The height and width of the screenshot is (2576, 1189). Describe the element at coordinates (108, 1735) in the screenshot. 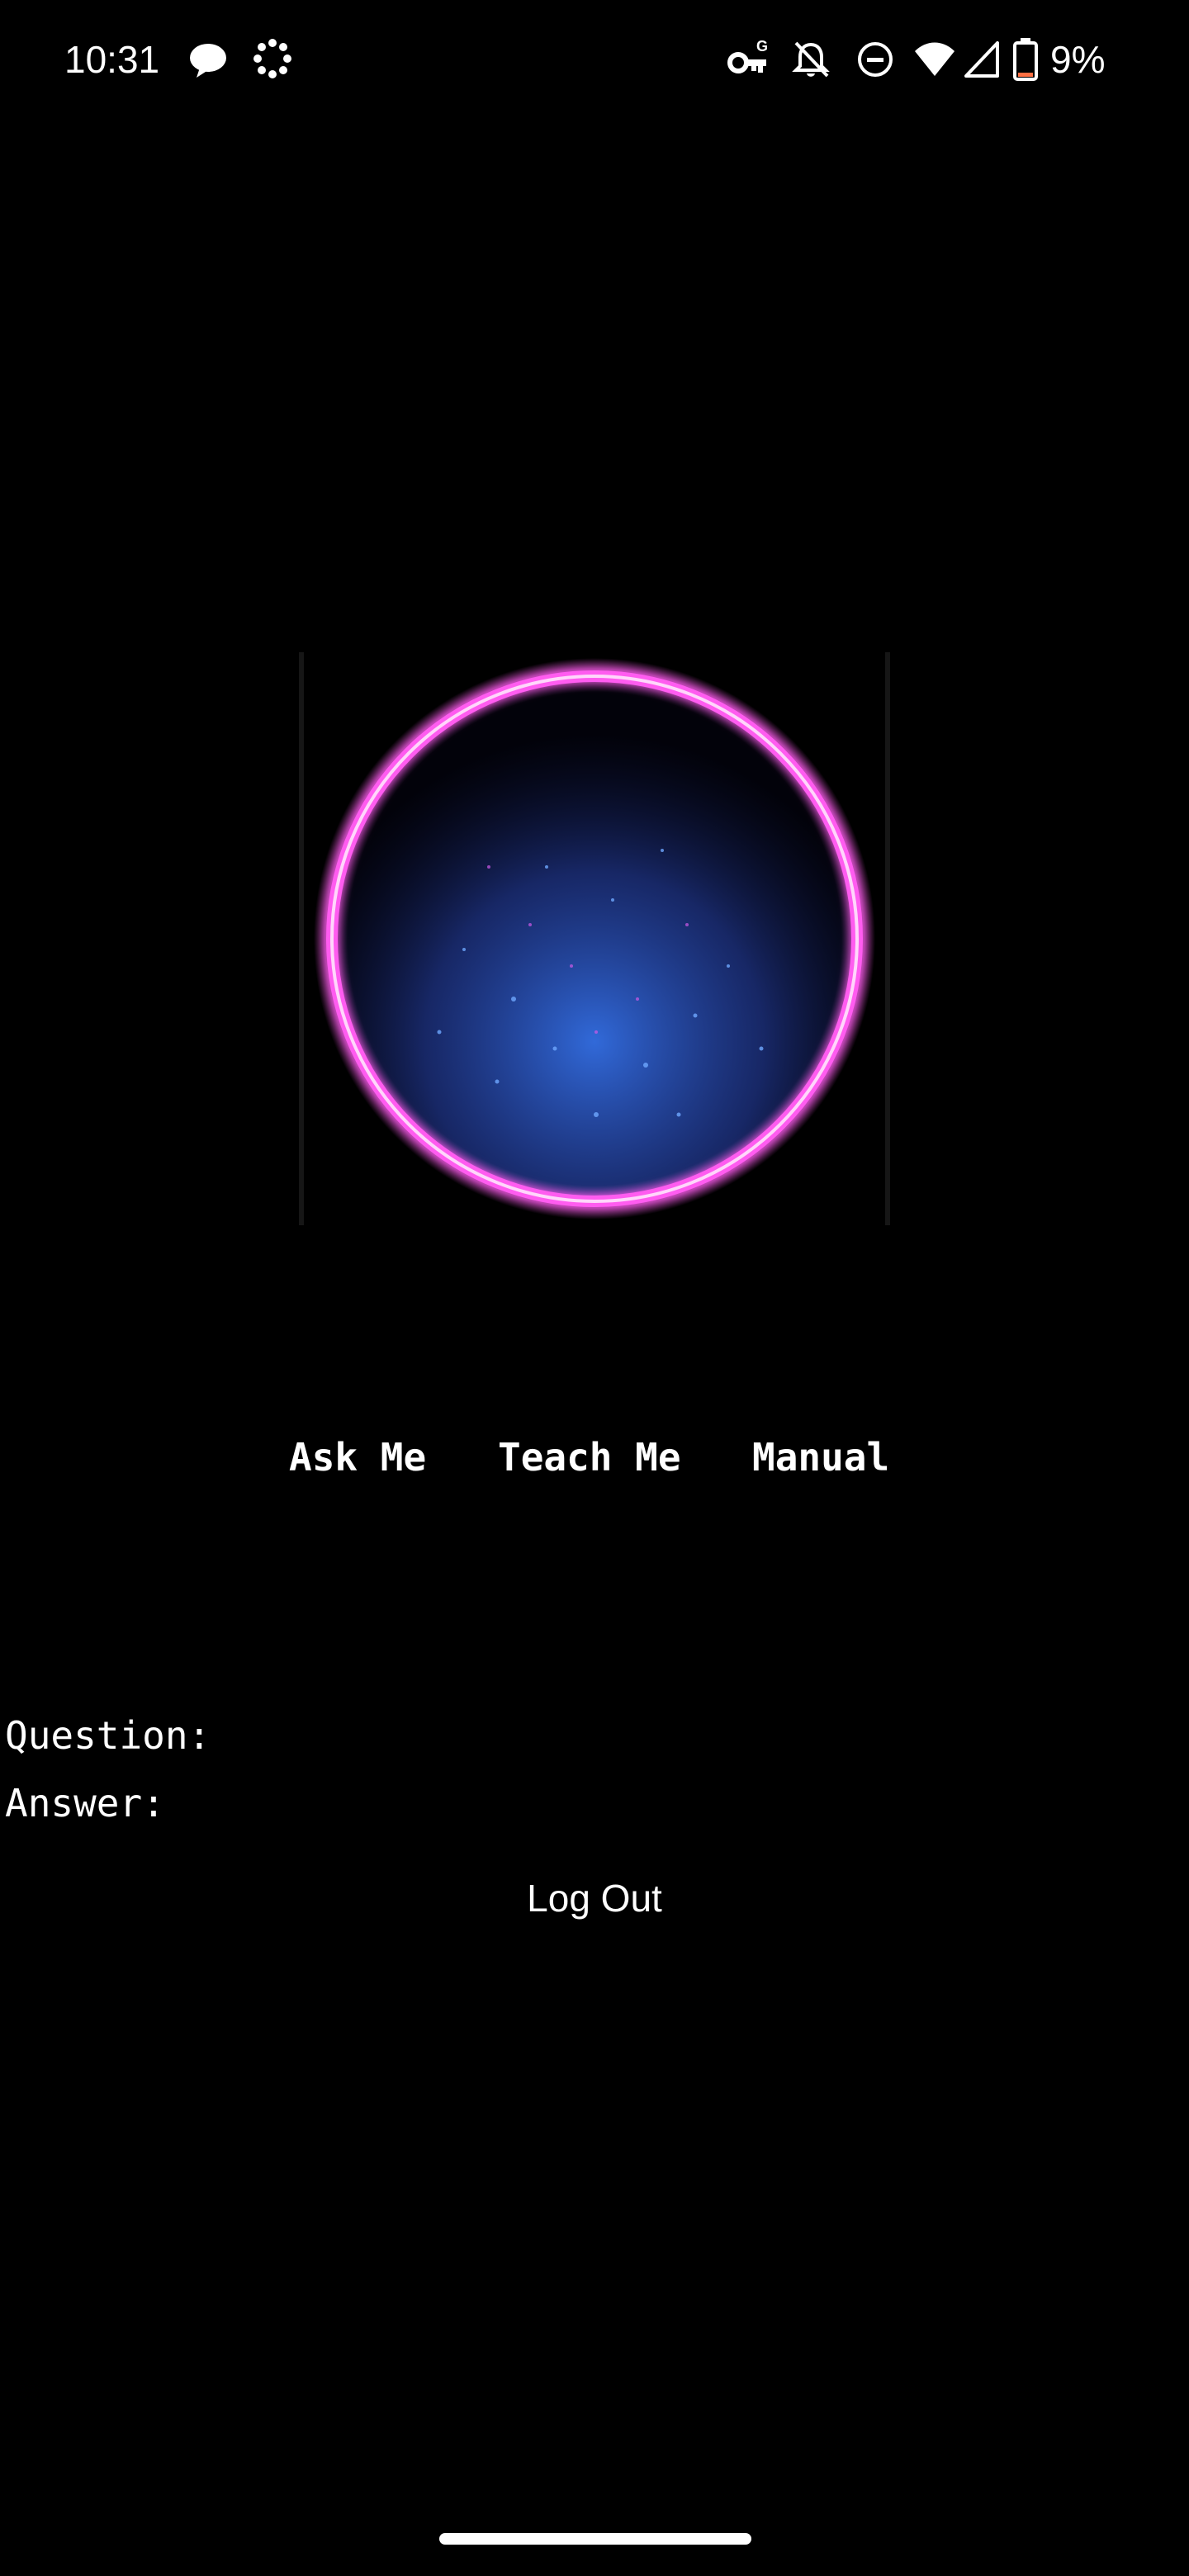

I see `question-label: Question:` at that location.